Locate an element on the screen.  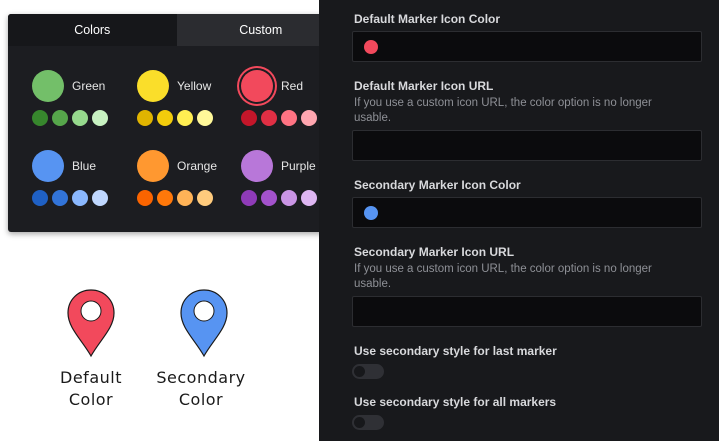
default-color-label-text: Default Marker Icon Color is located at coordinates (427, 19).